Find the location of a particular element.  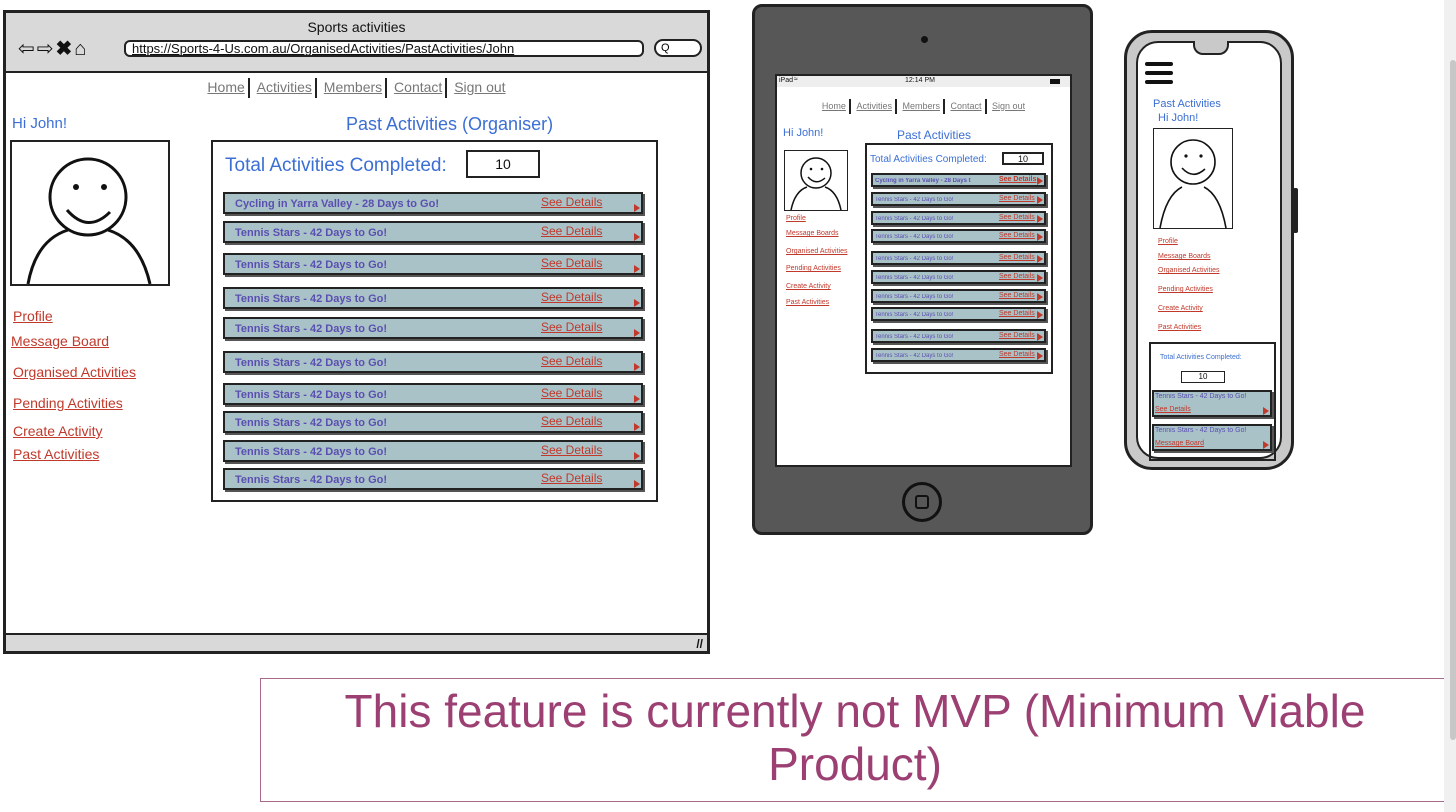

hamburger-menu-icon is located at coordinates (1159, 75).